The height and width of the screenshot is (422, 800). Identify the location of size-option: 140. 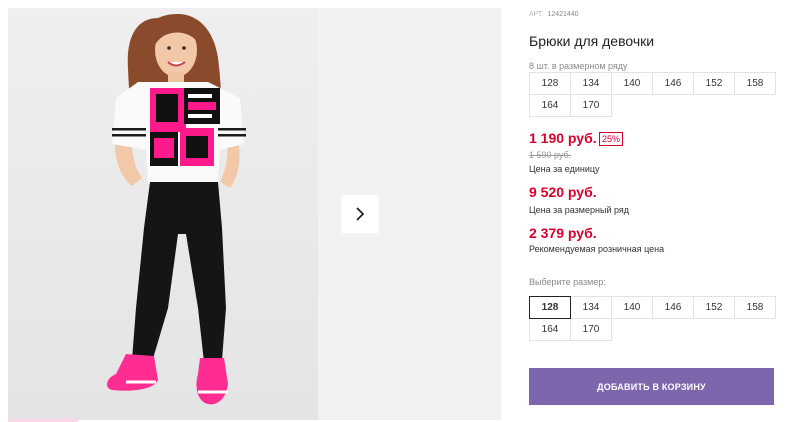
(632, 307).